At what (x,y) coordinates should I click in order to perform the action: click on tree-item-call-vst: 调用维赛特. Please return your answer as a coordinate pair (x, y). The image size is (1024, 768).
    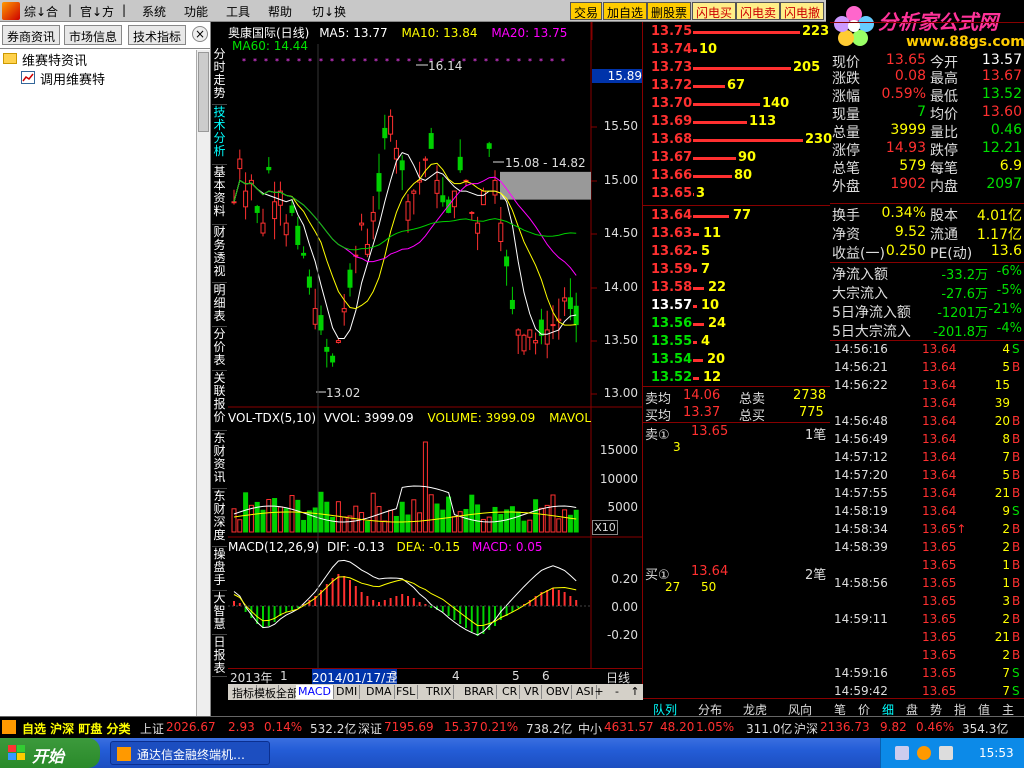
    Looking at the image, I should click on (72, 78).